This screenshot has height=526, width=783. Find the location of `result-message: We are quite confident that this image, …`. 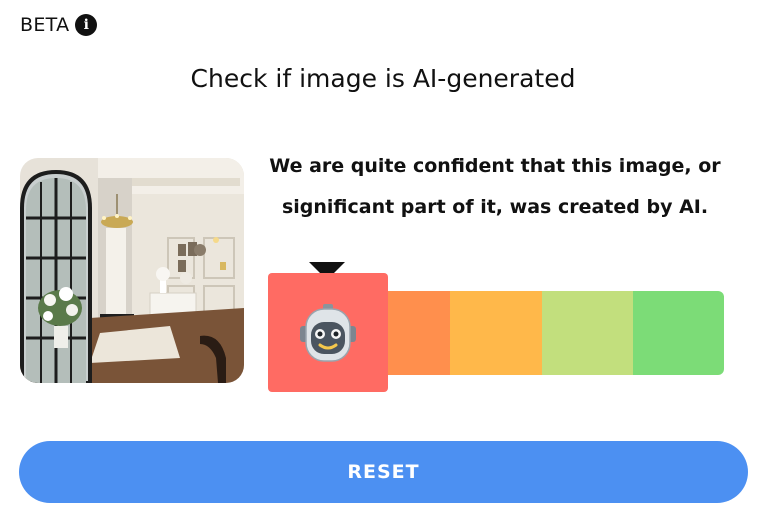

result-message: We are quite confident that this image, … is located at coordinates (495, 187).